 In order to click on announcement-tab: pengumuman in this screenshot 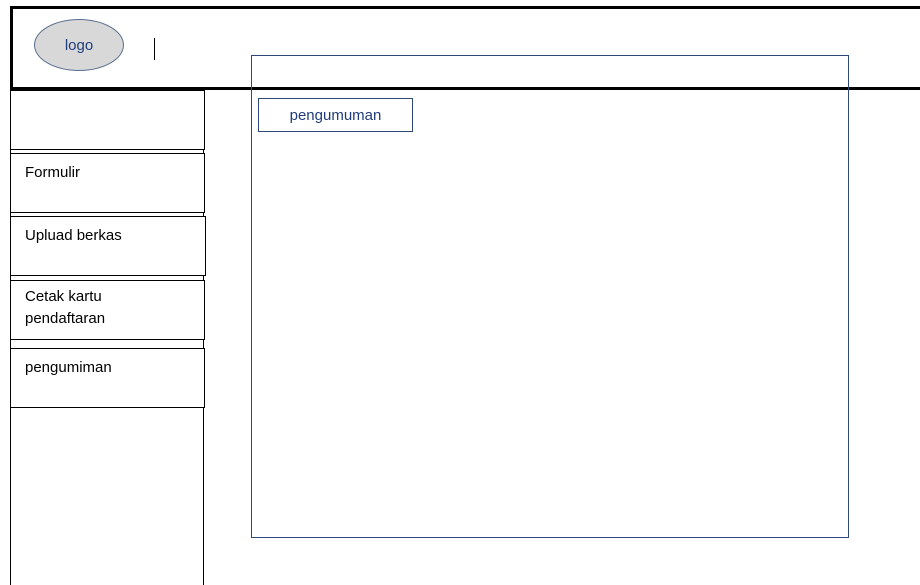, I will do `click(335, 115)`.